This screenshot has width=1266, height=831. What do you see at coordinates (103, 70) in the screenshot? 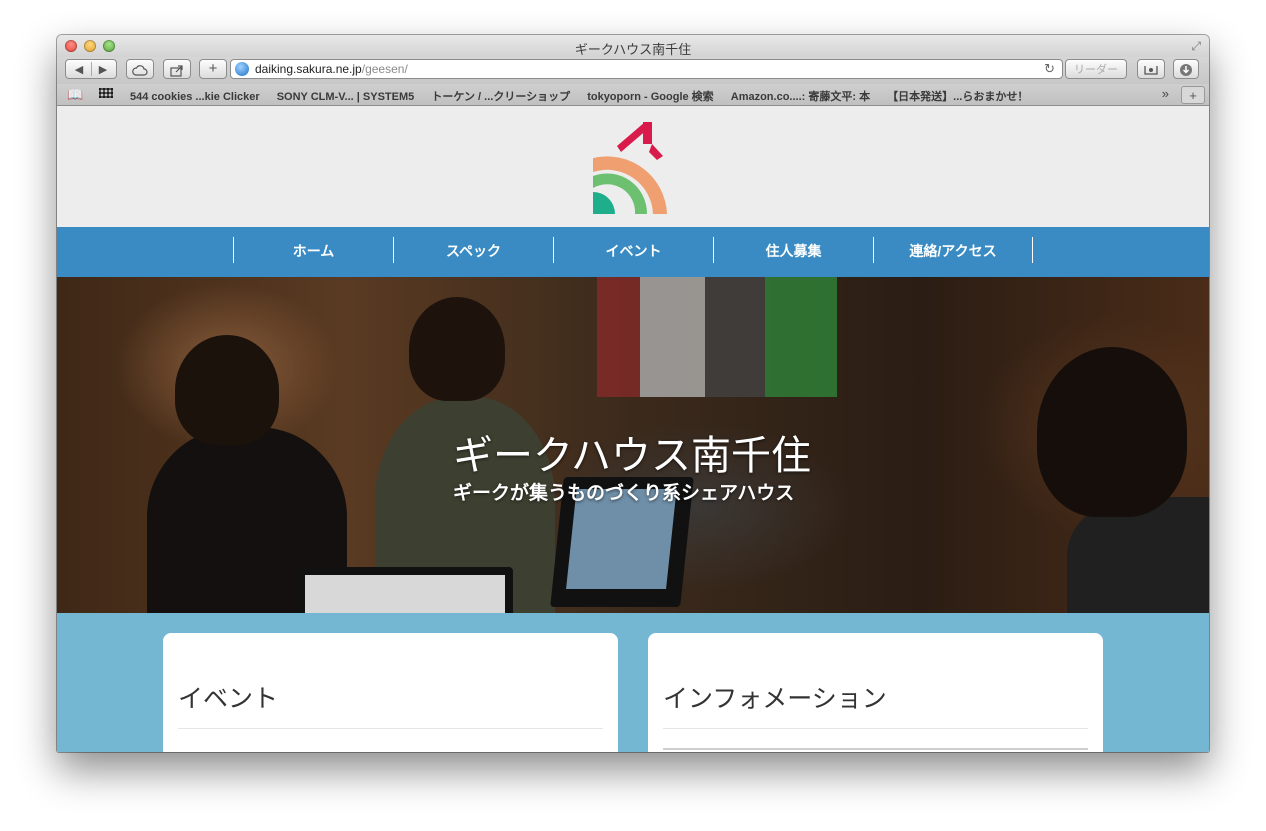
I see `forward-button: ▶` at bounding box center [103, 70].